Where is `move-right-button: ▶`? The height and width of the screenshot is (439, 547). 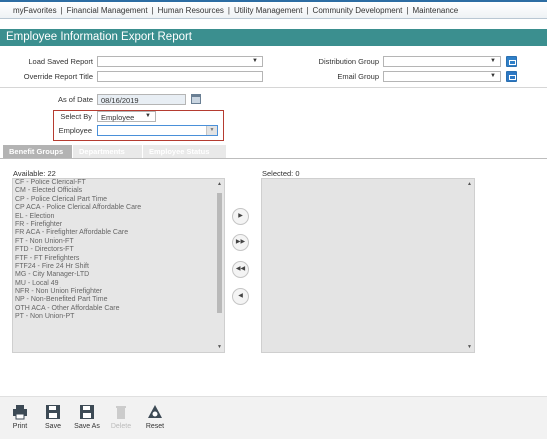 move-right-button: ▶ is located at coordinates (240, 216).